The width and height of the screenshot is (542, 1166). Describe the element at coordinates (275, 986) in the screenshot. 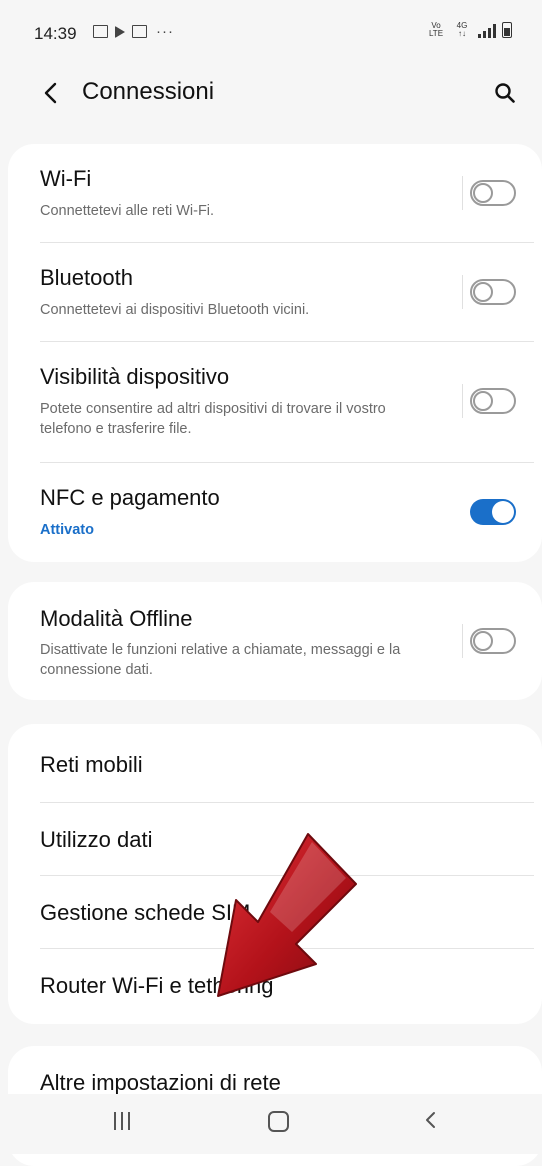

I see `list-item-hotspot-tethering: Router Wi-Fi e tethering` at that location.